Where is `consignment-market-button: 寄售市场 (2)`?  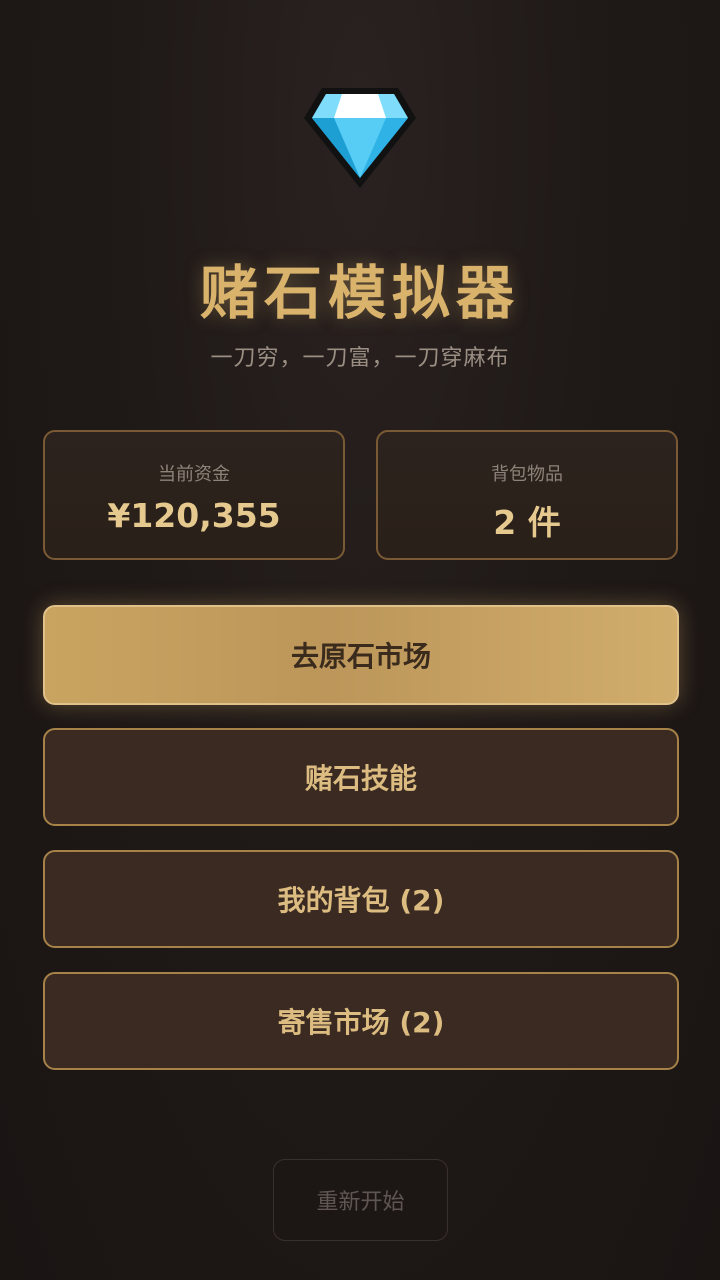
consignment-market-button: 寄售市场 (2) is located at coordinates (361, 1021).